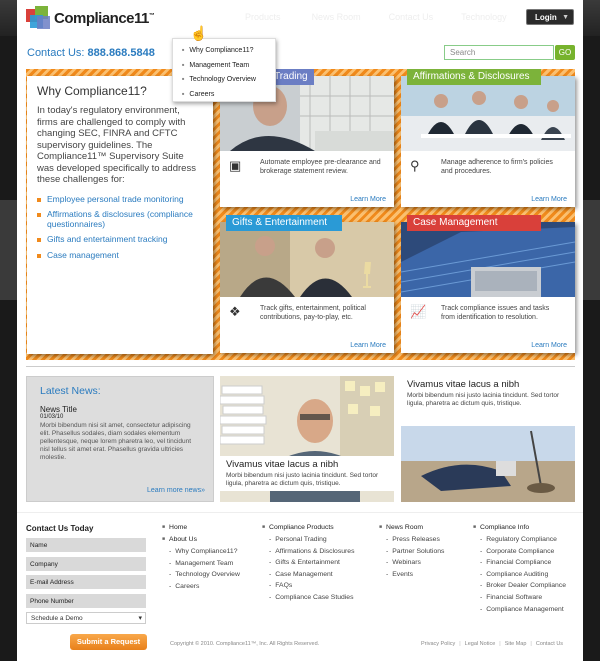 The width and height of the screenshot is (600, 661). What do you see at coordinates (201, 586) in the screenshot?
I see `footer-link: Careers` at bounding box center [201, 586].